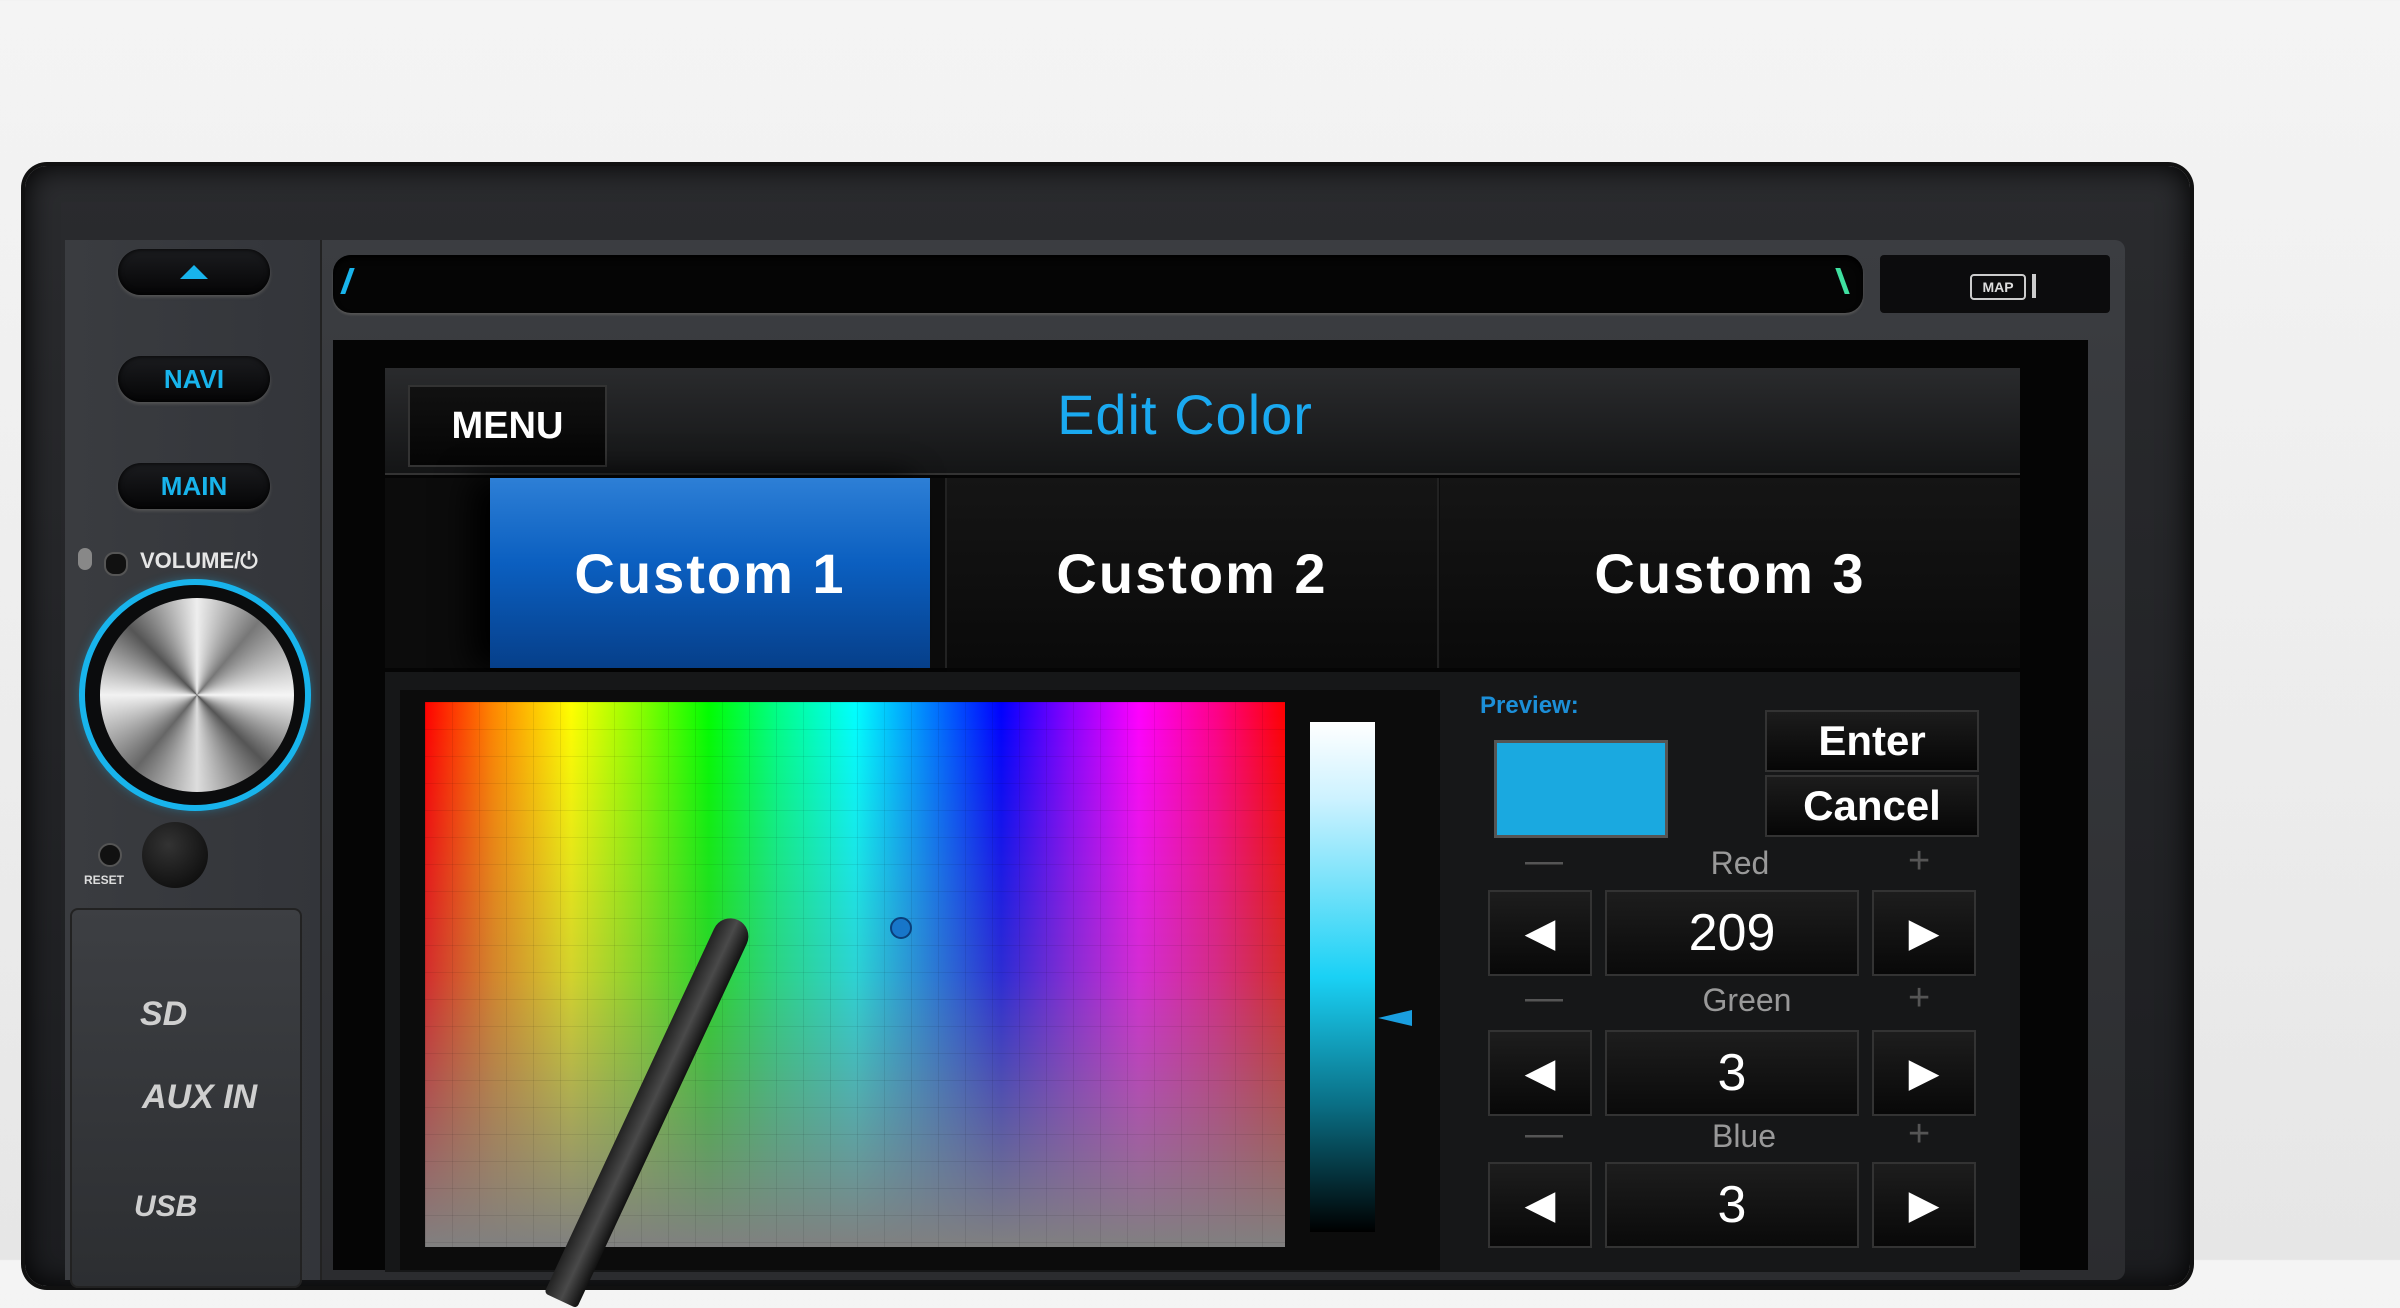 The width and height of the screenshot is (2400, 1308). What do you see at coordinates (507, 426) in the screenshot?
I see `menu-button: MENU` at bounding box center [507, 426].